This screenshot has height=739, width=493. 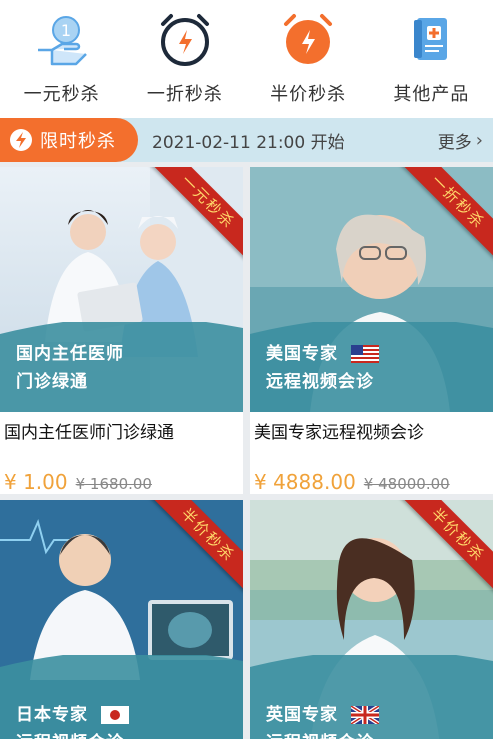 I want to click on flash-sale-badge: 限时秒杀, so click(x=69, y=140).